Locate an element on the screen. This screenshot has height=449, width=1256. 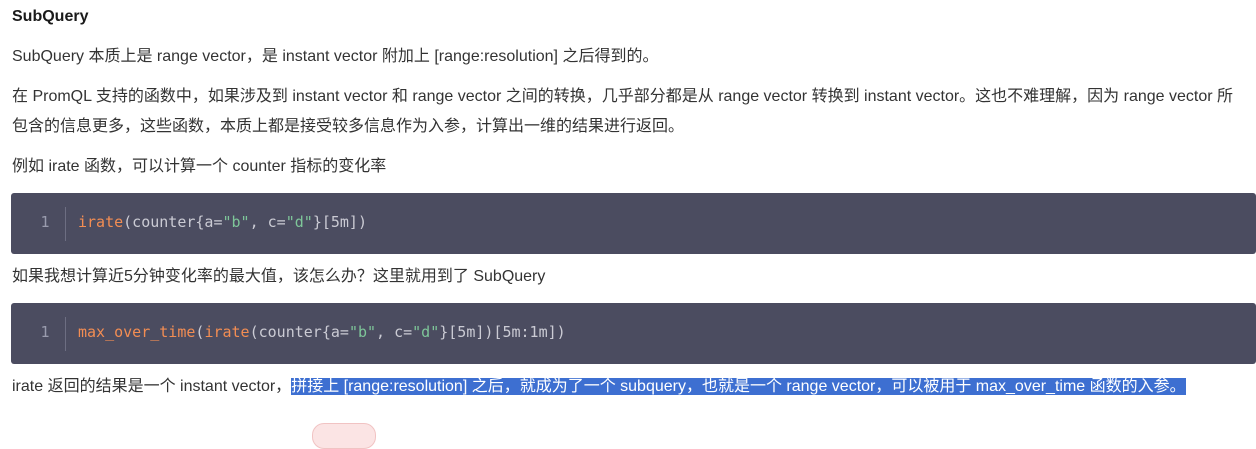
code-token-function: max_over_time is located at coordinates (137, 332).